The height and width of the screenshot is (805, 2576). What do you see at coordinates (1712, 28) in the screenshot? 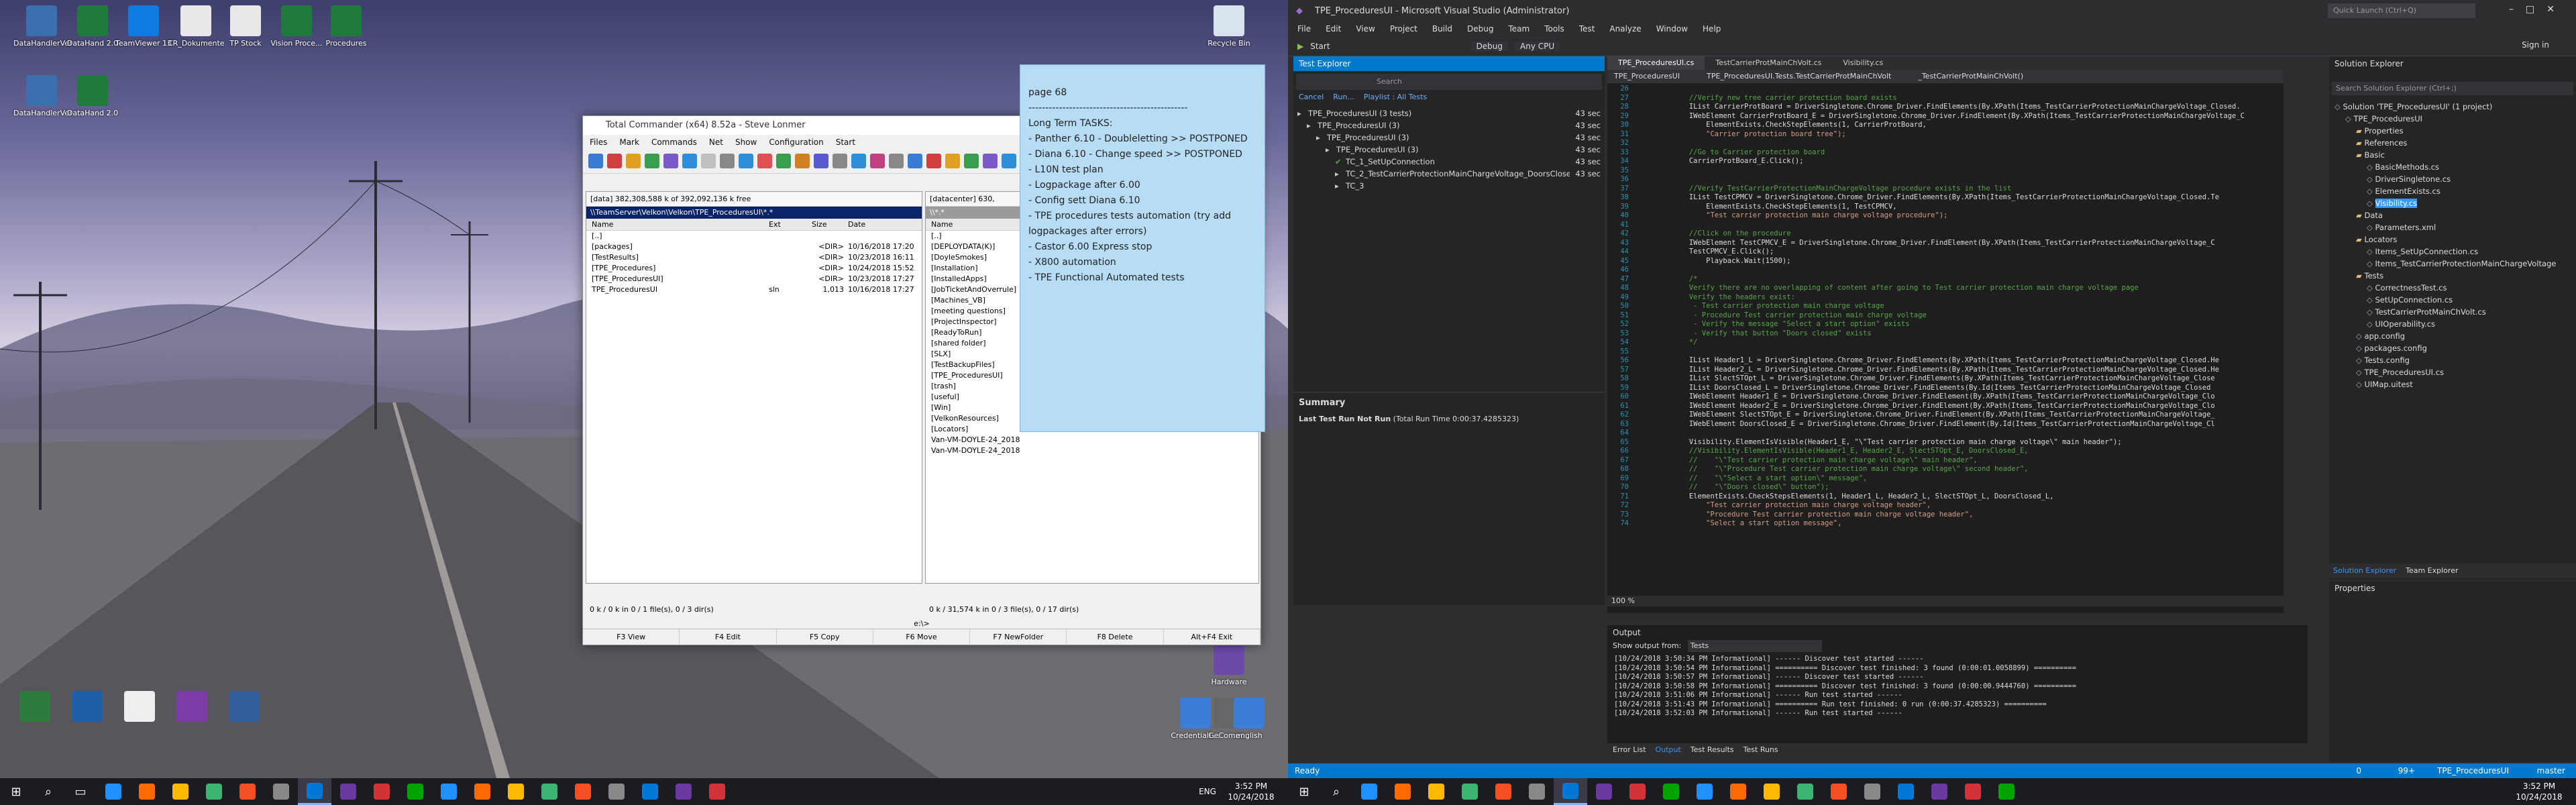
I see `vs-menu-item: Help` at bounding box center [1712, 28].